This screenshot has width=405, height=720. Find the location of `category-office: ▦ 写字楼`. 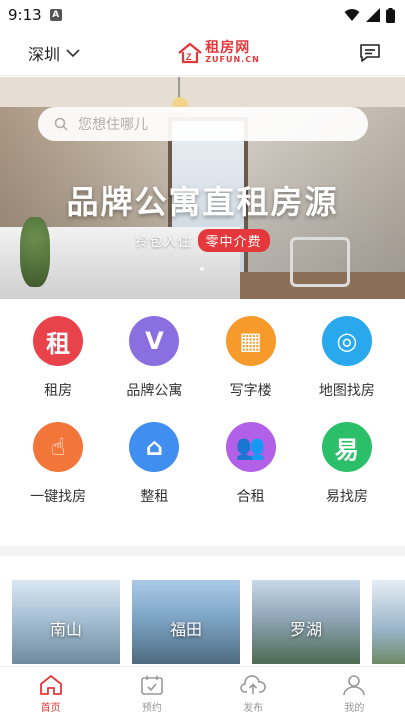

category-office: ▦ 写字楼 is located at coordinates (250, 358).